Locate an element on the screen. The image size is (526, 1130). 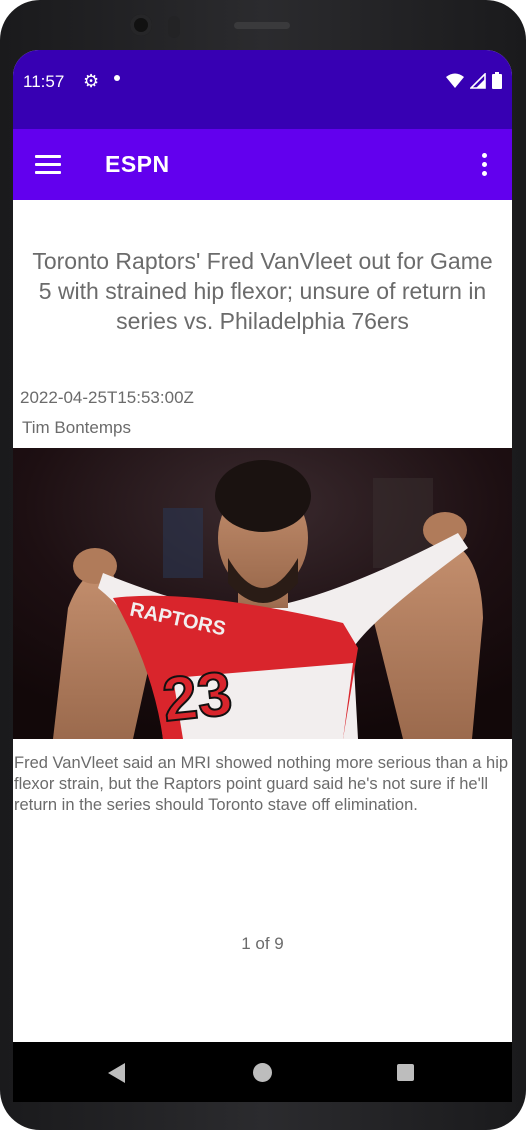
status-bar: 11:57 ⚙ is located at coordinates (262, 89).